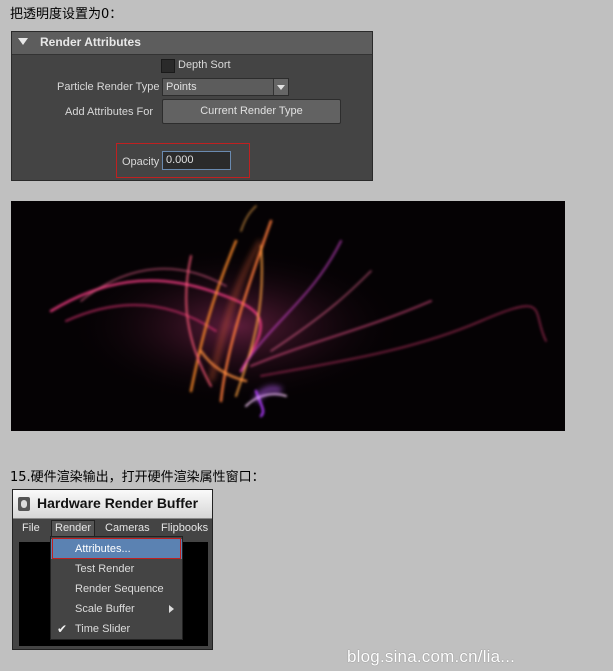 The height and width of the screenshot is (671, 613). What do you see at coordinates (62, 629) in the screenshot?
I see `checkmark-icon: ✔` at bounding box center [62, 629].